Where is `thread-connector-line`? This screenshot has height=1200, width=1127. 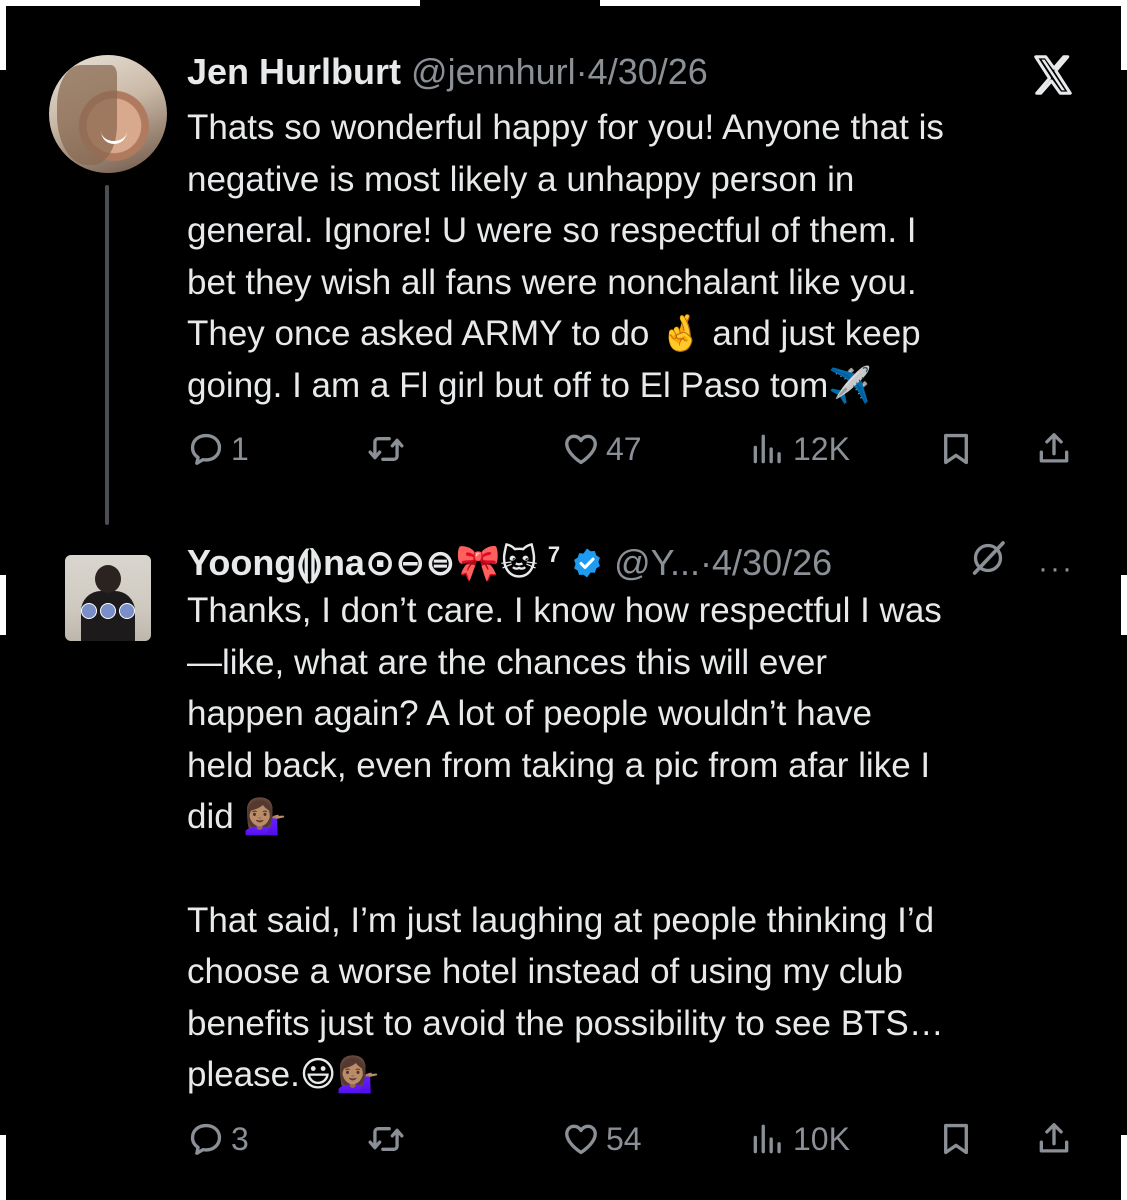 thread-connector-line is located at coordinates (107, 355).